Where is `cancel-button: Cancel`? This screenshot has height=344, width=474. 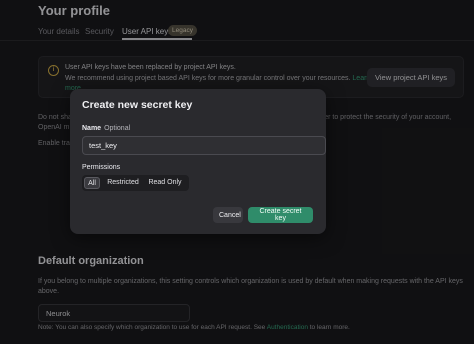
cancel-button: Cancel is located at coordinates (228, 215).